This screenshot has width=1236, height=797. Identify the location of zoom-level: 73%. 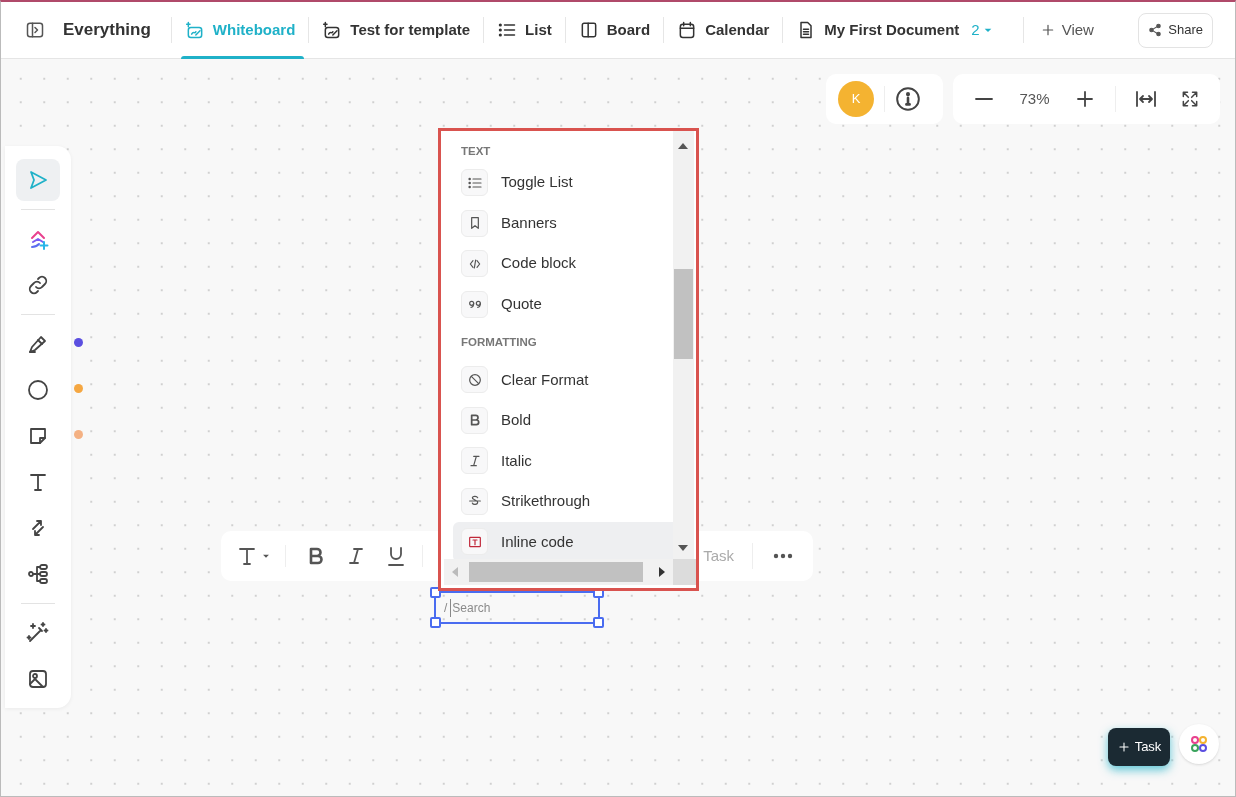
(1034, 98).